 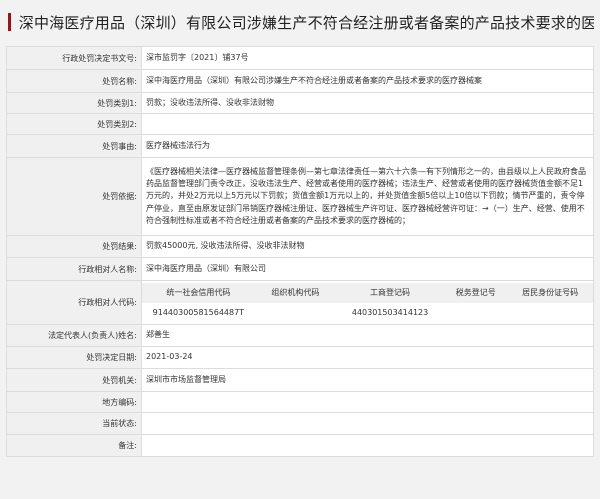 What do you see at coordinates (74, 246) in the screenshot?
I see `label-result: 处罚结果:` at bounding box center [74, 246].